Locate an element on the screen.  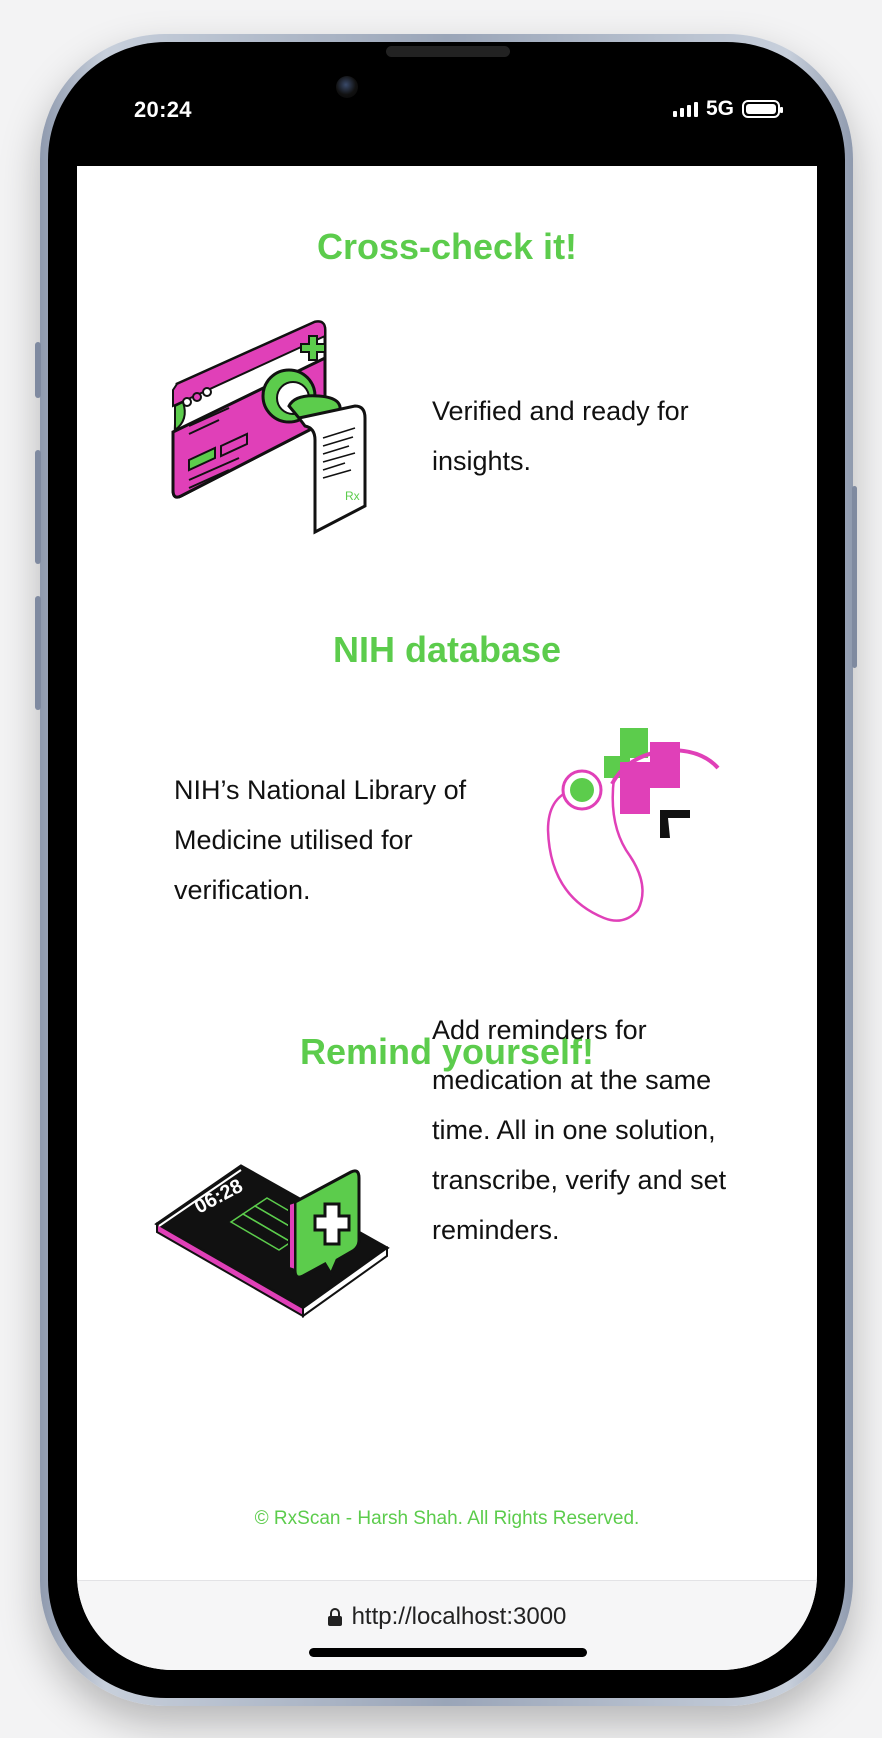
home-indicator is located at coordinates (448, 1652).